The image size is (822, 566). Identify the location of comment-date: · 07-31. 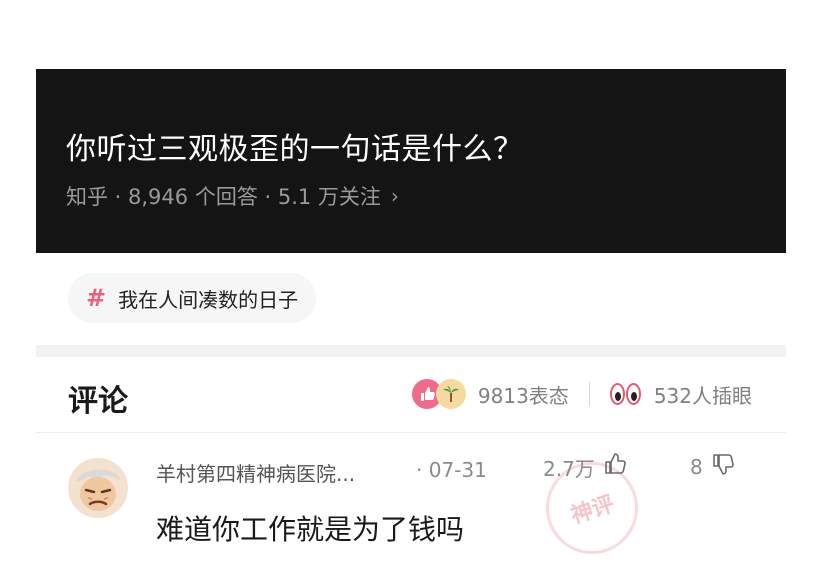
(451, 470).